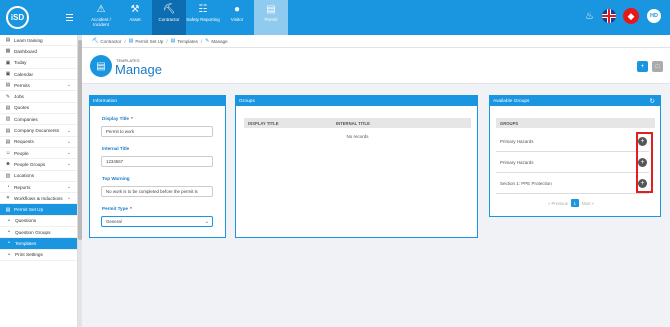 This screenshot has width=670, height=327. What do you see at coordinates (657, 66) in the screenshot?
I see `save-button: □` at bounding box center [657, 66].